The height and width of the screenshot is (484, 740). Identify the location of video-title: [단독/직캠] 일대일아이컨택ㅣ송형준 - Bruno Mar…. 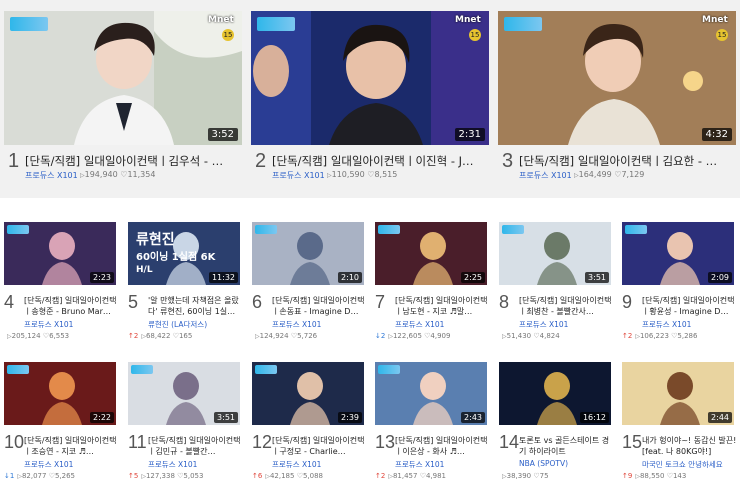
(72, 306).